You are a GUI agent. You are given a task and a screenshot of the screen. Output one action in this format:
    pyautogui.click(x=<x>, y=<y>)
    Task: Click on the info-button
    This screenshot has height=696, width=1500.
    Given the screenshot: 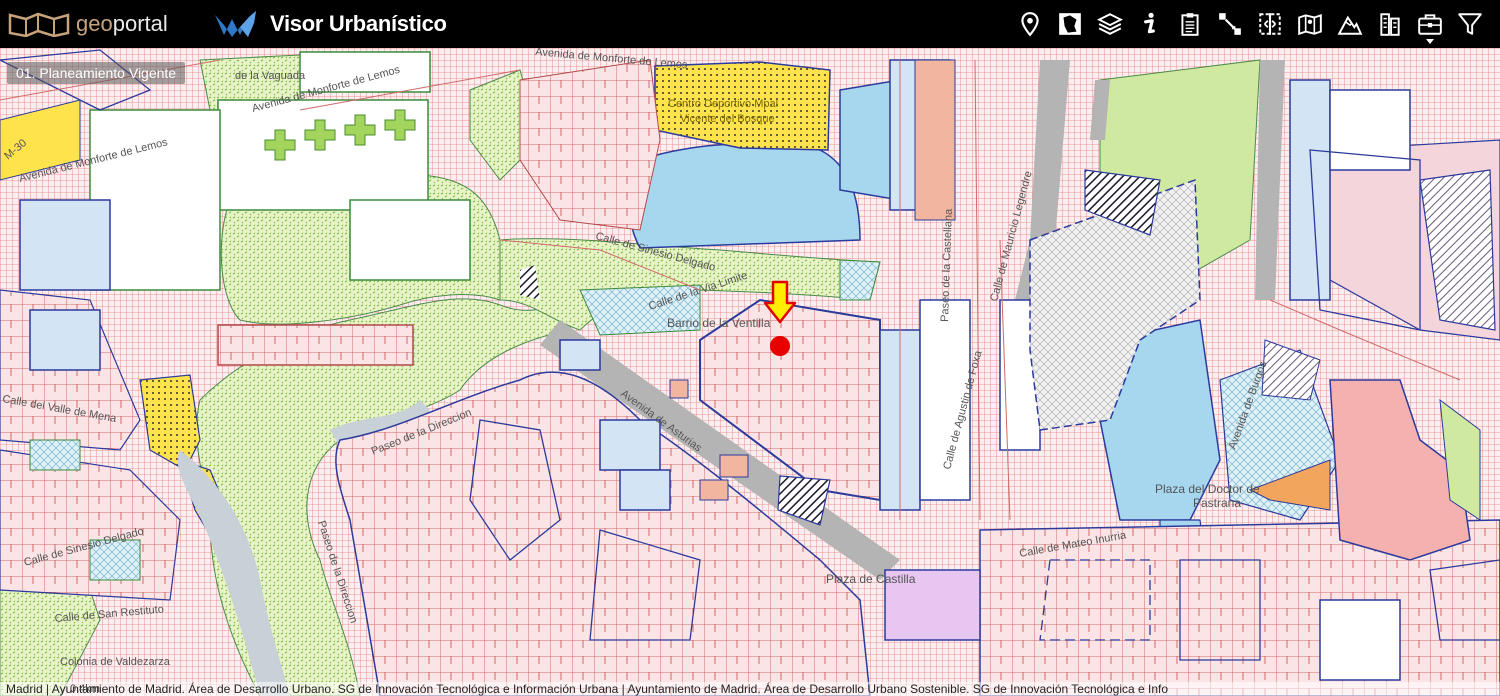 What is the action you would take?
    pyautogui.click(x=1150, y=24)
    